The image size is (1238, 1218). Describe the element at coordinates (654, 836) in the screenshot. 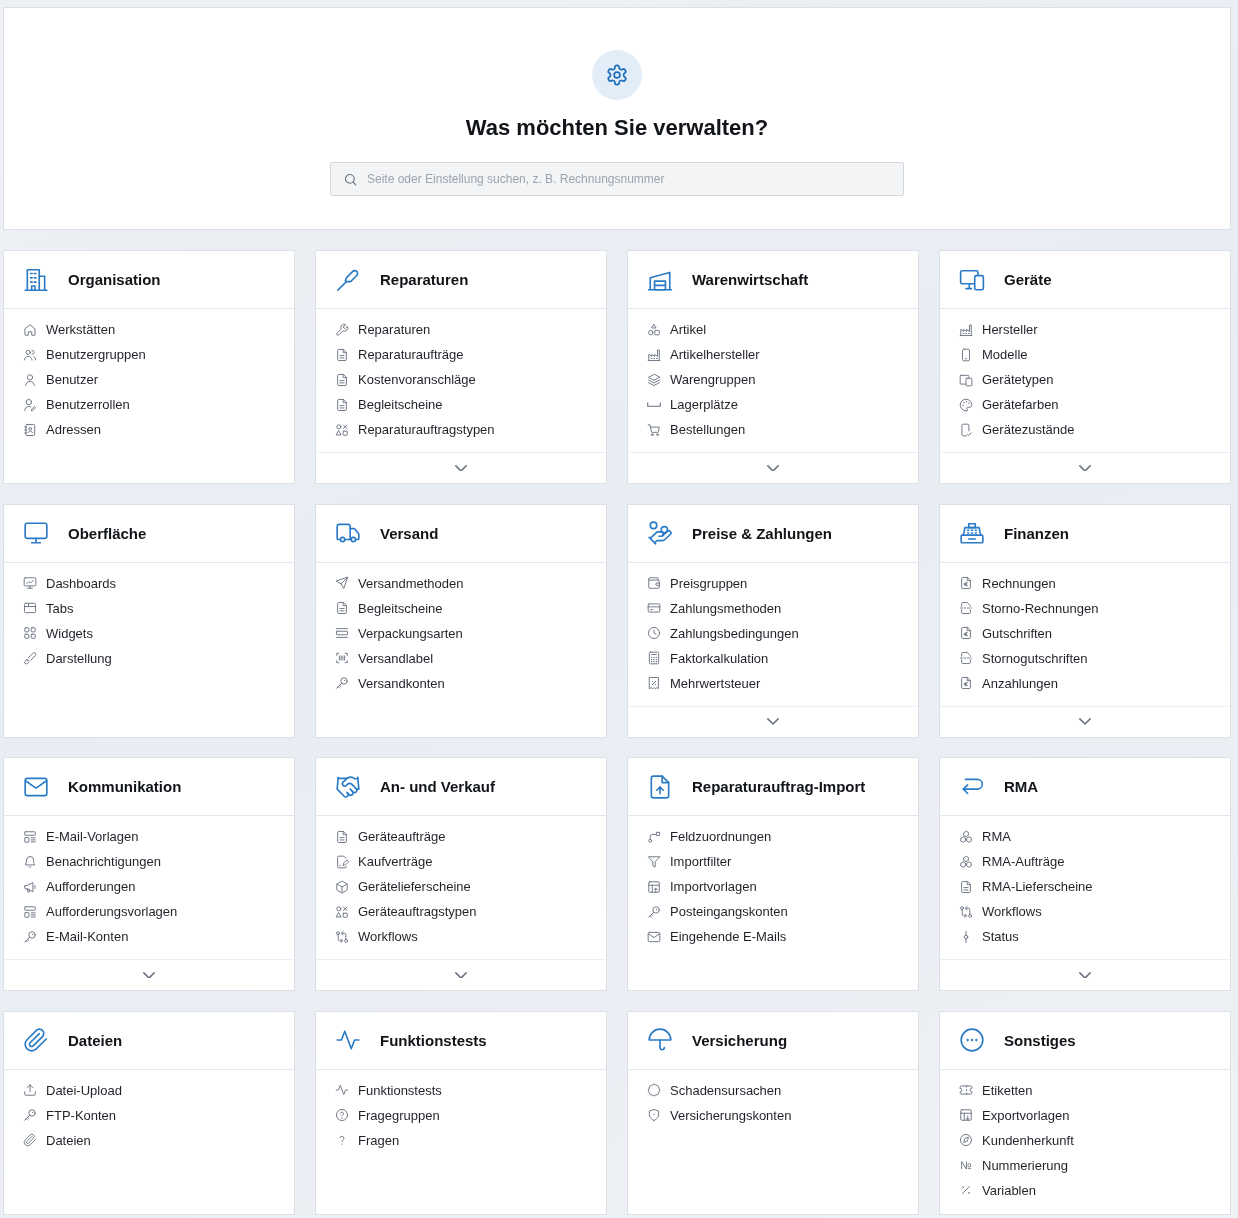

I see `route-icon` at that location.